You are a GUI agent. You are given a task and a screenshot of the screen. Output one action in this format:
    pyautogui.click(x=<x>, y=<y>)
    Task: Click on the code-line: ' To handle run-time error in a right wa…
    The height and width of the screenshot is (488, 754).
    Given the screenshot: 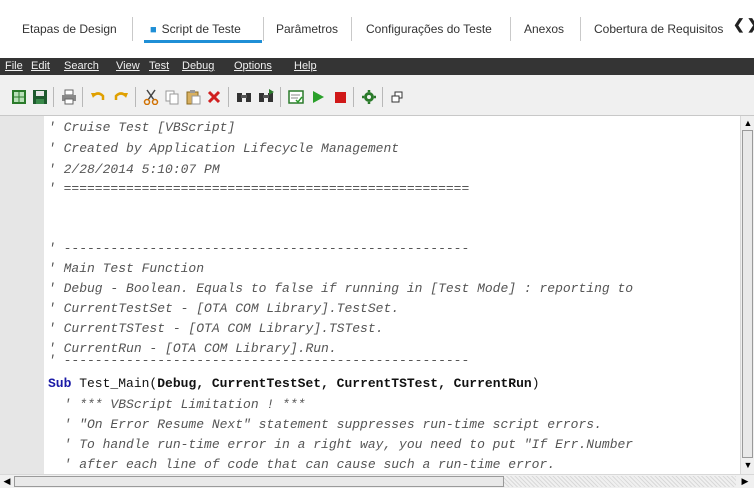 What is the action you would take?
    pyautogui.click(x=341, y=444)
    